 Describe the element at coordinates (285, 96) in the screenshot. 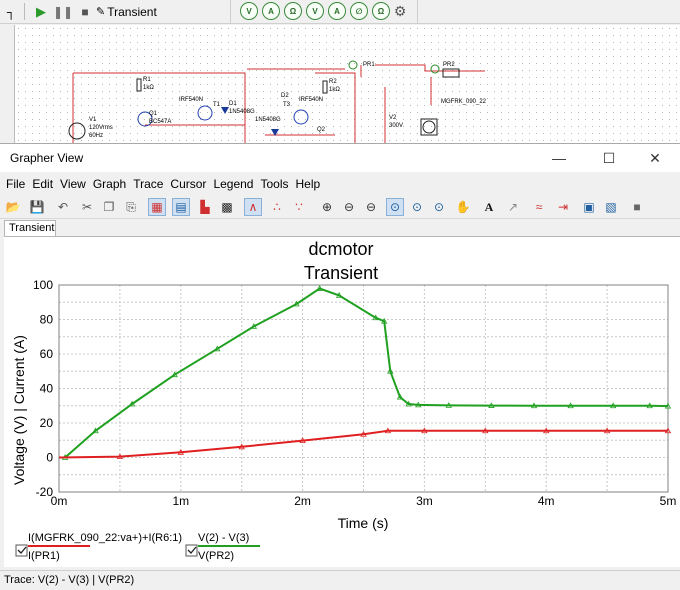

I see `d2-label: D2` at that location.